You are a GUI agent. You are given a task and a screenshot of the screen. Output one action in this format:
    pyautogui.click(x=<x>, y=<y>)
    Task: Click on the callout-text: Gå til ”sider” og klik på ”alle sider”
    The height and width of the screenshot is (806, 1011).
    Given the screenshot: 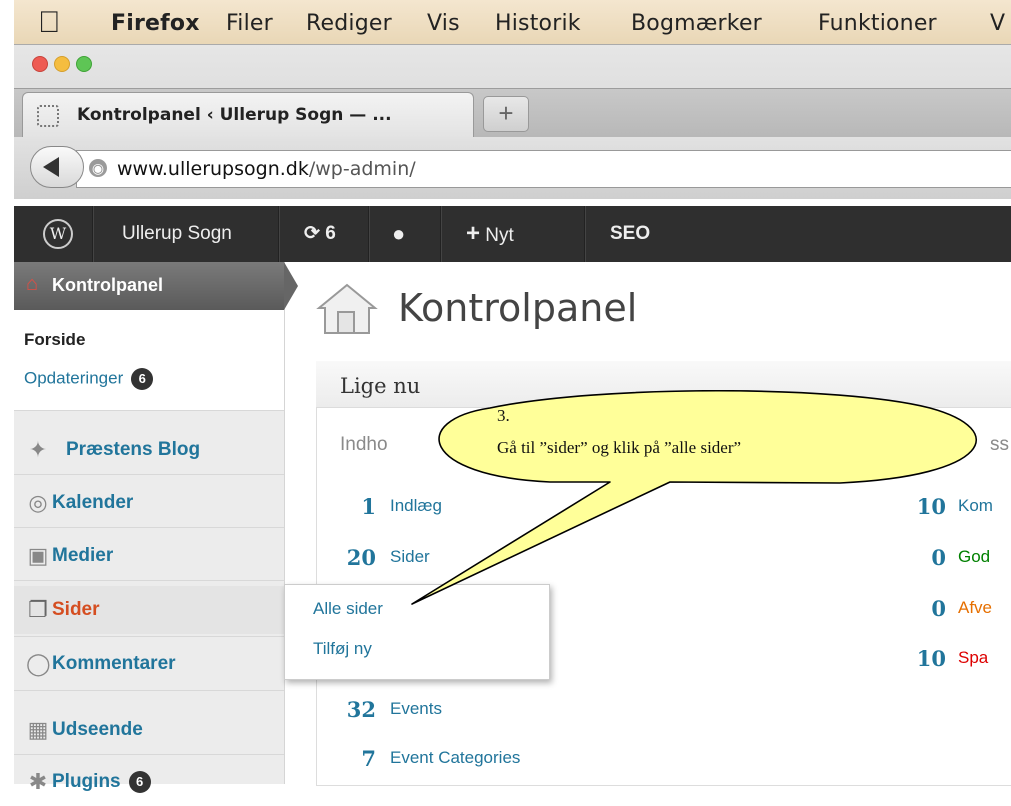 What is the action you would take?
    pyautogui.click(x=619, y=447)
    